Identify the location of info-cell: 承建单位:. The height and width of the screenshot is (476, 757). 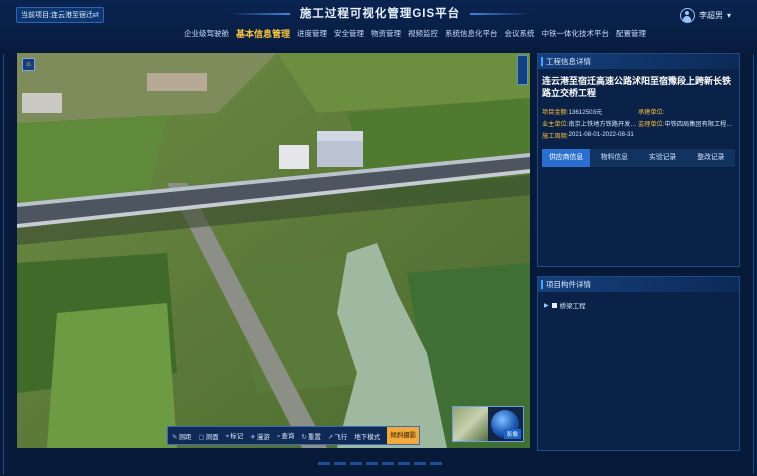
(686, 111).